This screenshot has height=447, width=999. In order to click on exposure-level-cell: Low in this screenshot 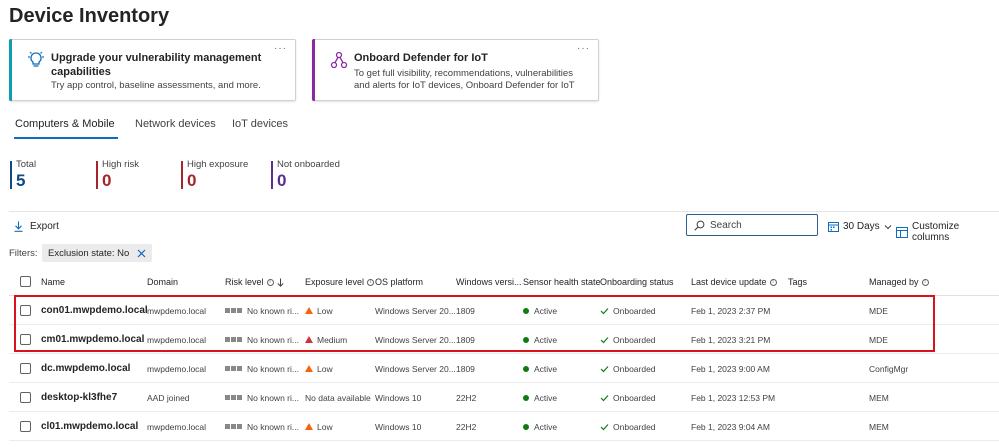, I will do `click(319, 368)`.